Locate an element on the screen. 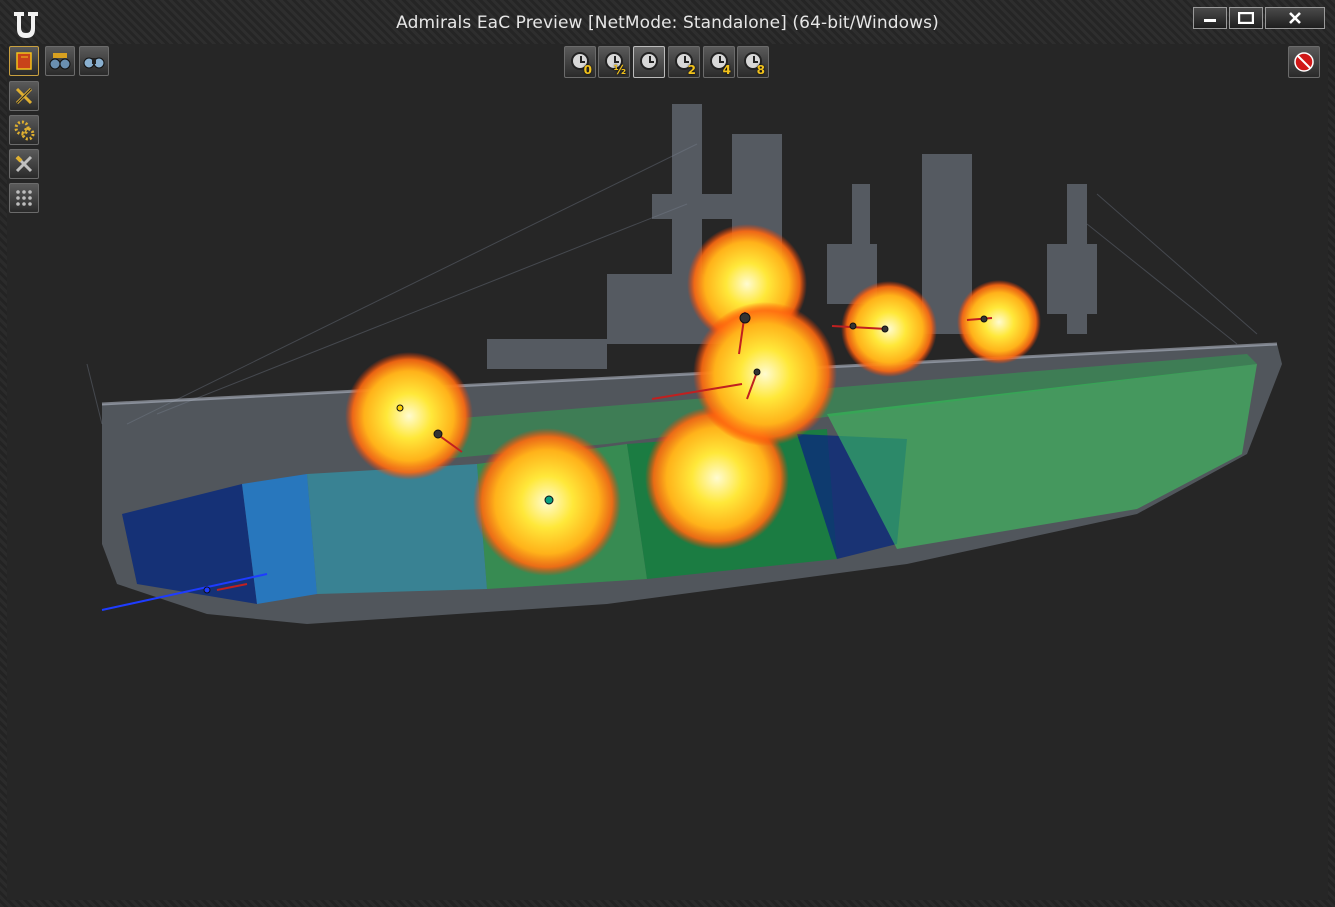 The height and width of the screenshot is (907, 1335). gears-icon is located at coordinates (24, 130).